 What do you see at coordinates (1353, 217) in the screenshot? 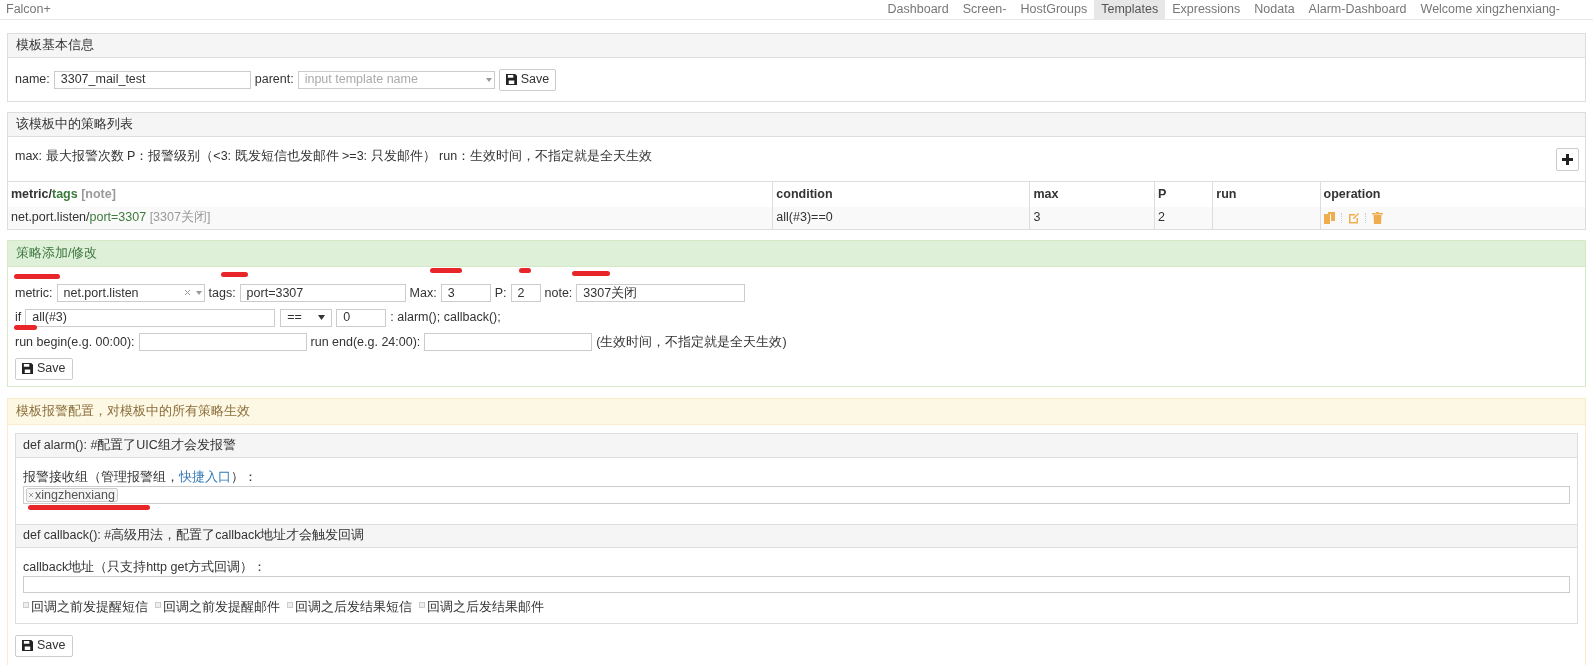
I see `edit-icon` at bounding box center [1353, 217].